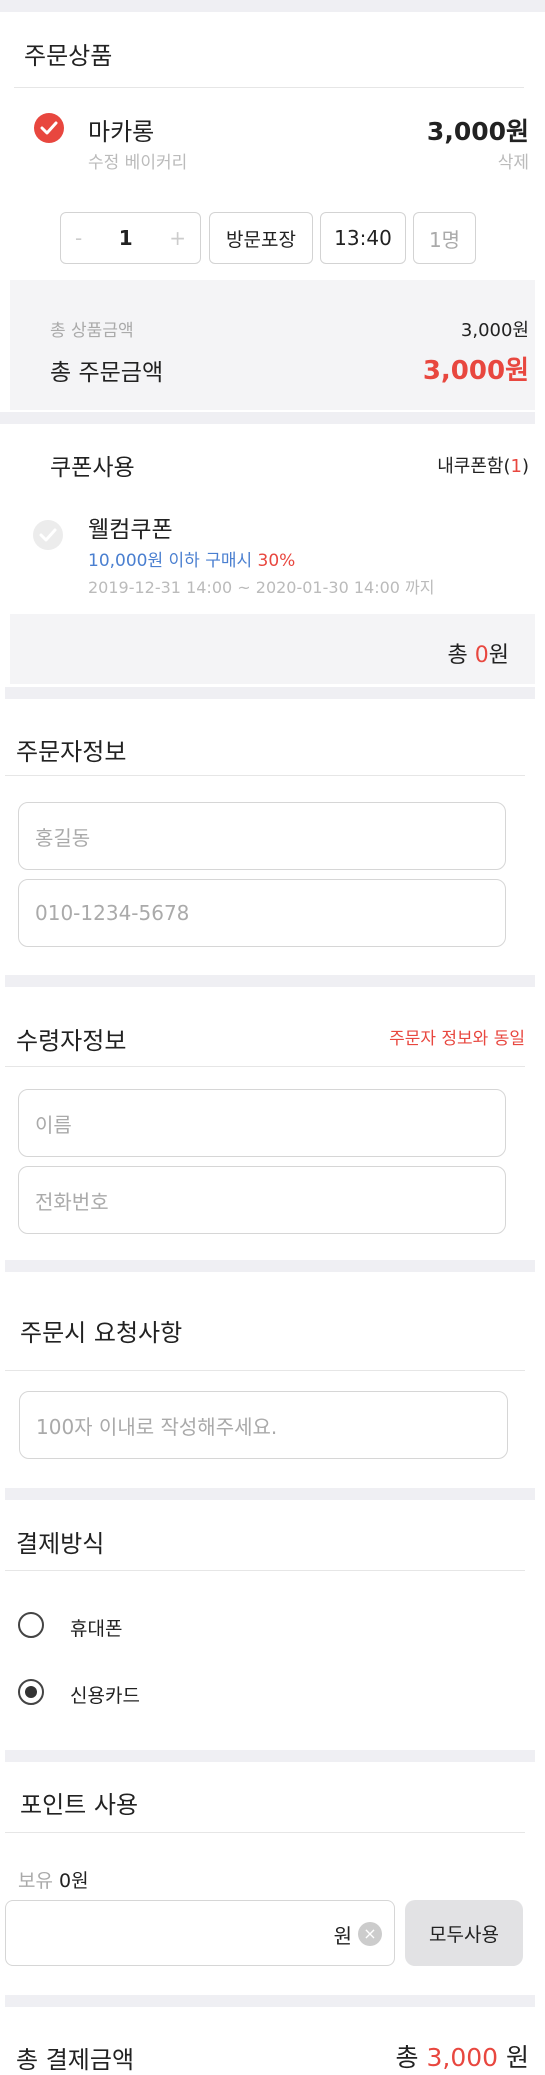 Image resolution: width=545 pixels, height=2075 pixels. Describe the element at coordinates (130, 530) in the screenshot. I see `coupon-name: 웰컴쿠폰` at that location.